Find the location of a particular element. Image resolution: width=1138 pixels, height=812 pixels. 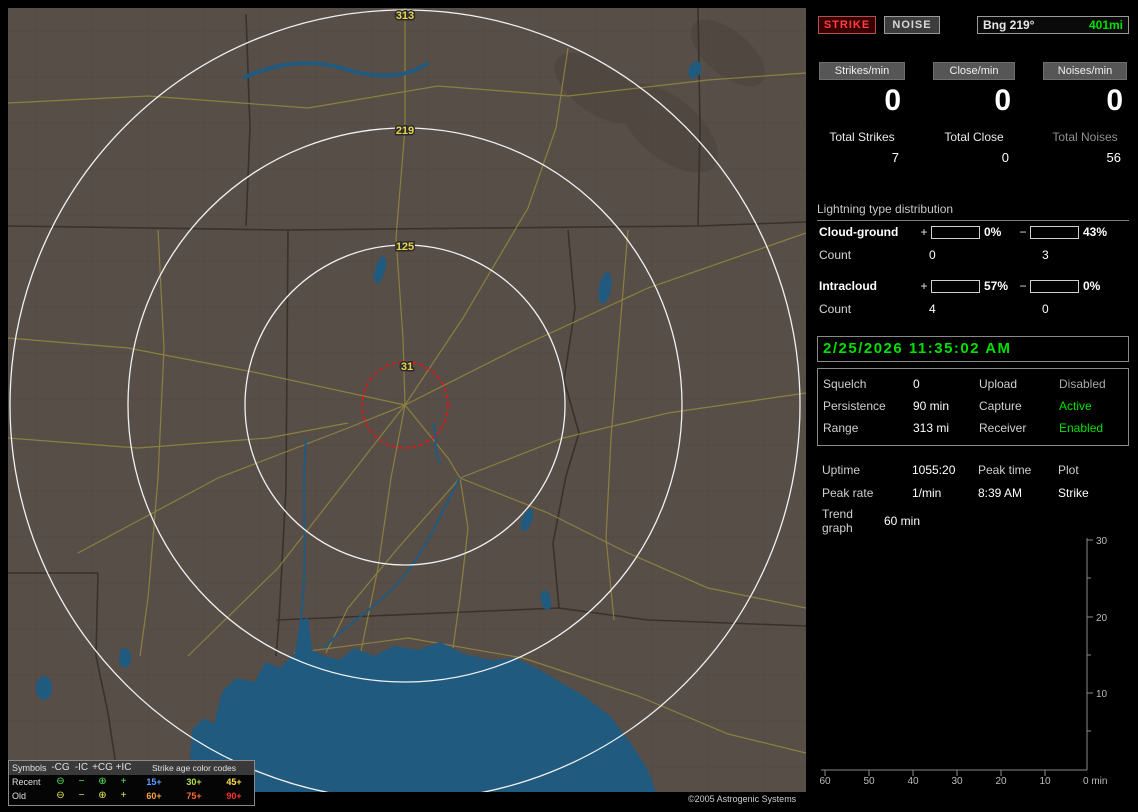

intracloud-count-row: Count 4 0 is located at coordinates (974, 309).